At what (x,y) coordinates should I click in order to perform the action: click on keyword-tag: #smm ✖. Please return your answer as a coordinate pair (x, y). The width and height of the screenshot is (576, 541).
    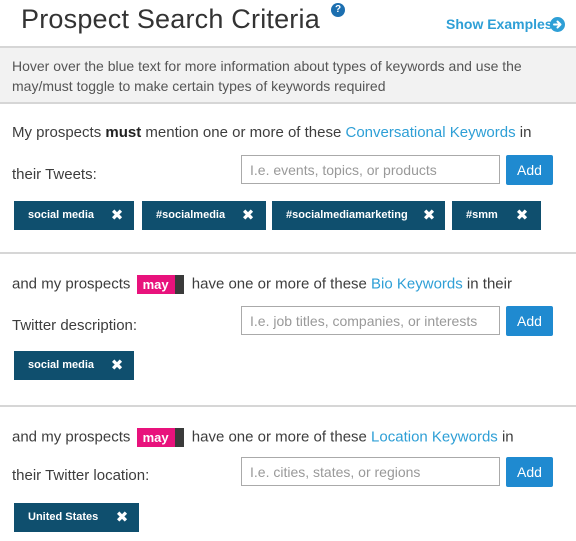
    Looking at the image, I should click on (496, 215).